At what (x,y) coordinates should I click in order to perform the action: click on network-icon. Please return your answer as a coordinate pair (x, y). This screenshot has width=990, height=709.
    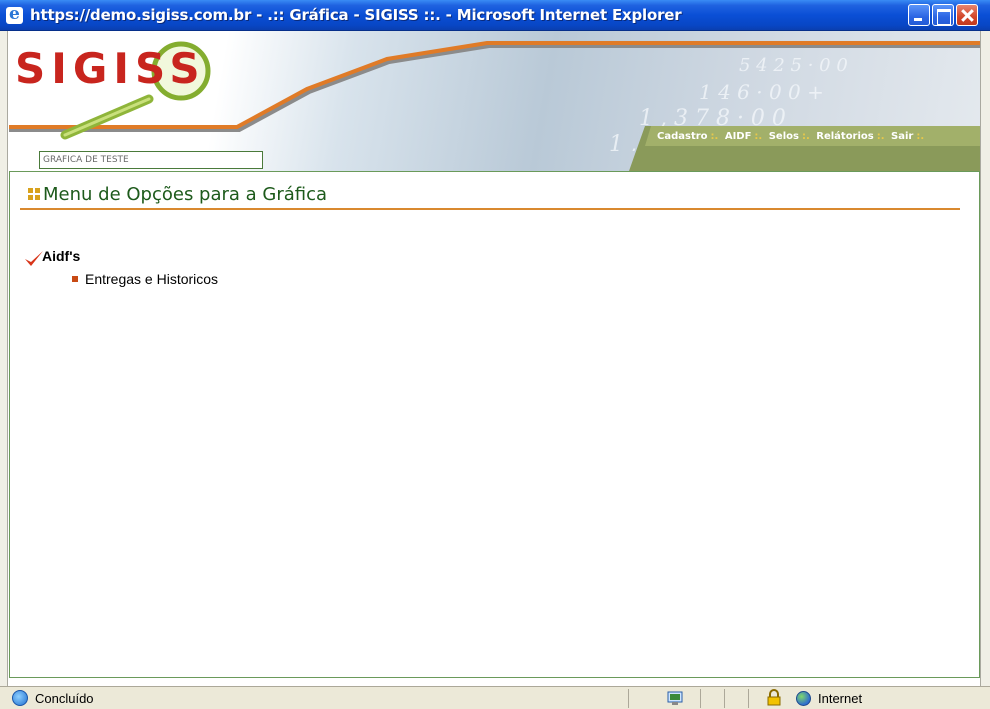
    Looking at the image, I should click on (675, 698).